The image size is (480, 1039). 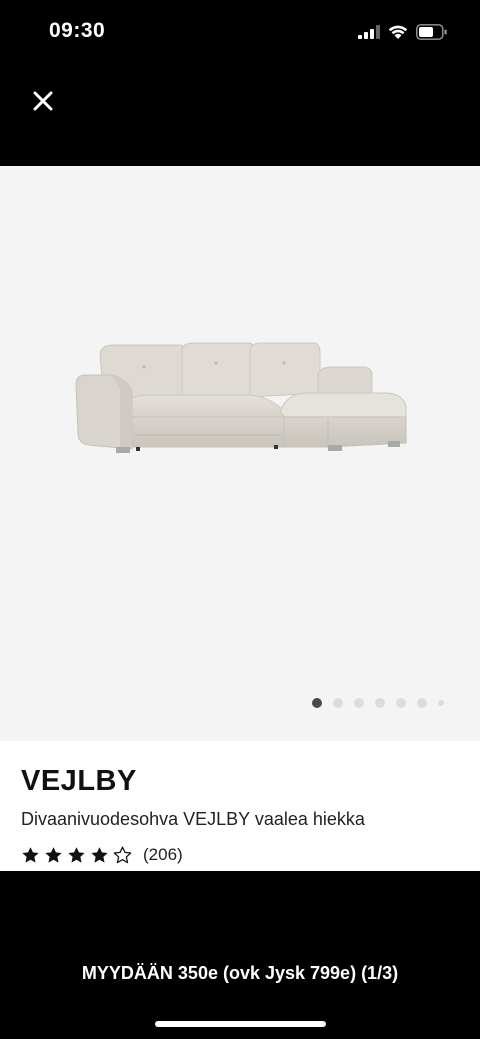 What do you see at coordinates (431, 32) in the screenshot?
I see `battery-icon` at bounding box center [431, 32].